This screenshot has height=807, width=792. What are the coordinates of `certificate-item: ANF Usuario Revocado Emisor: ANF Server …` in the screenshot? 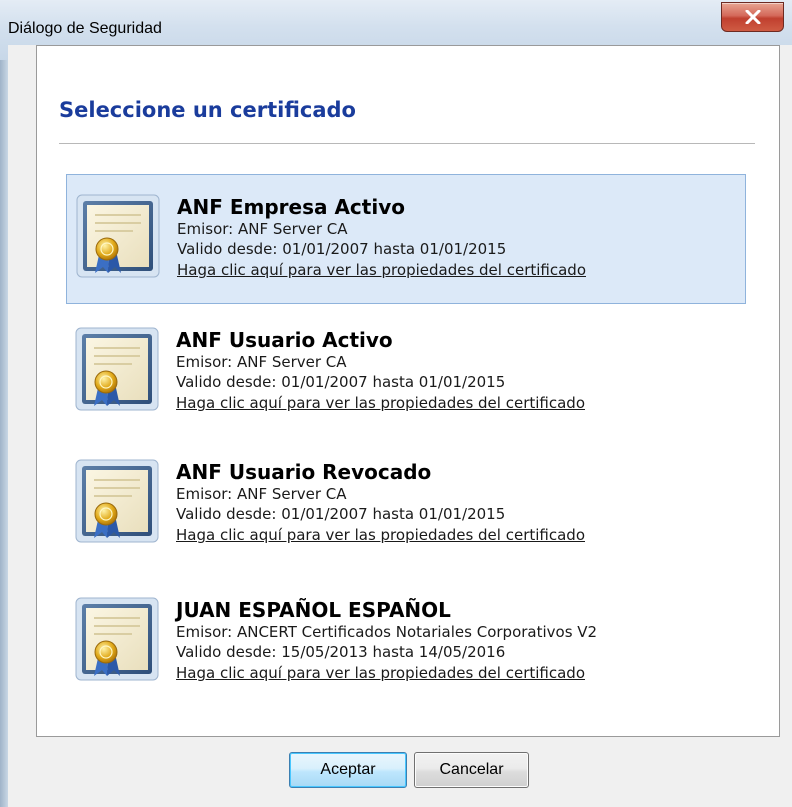 It's located at (406, 505).